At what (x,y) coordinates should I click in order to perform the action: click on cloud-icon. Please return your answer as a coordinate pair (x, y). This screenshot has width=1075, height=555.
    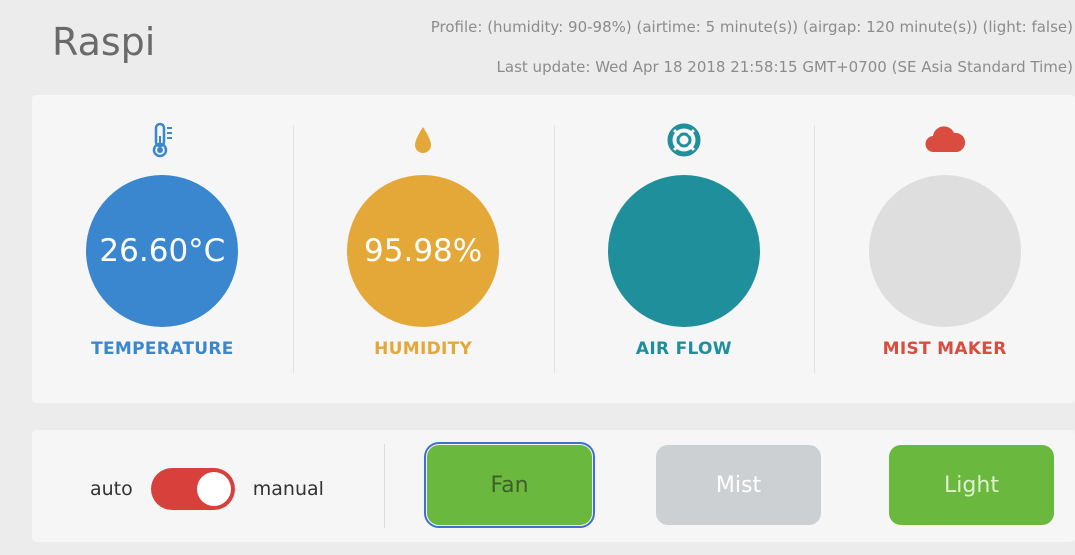
    Looking at the image, I should click on (945, 140).